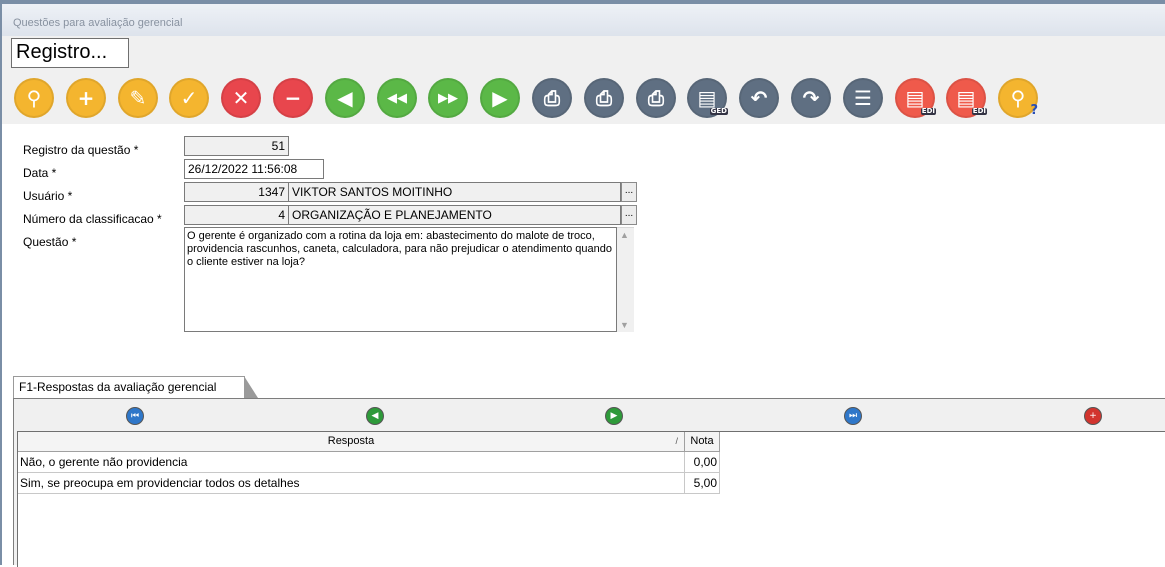  I want to click on scroll-down-arrow-icon: ▼, so click(624, 325).